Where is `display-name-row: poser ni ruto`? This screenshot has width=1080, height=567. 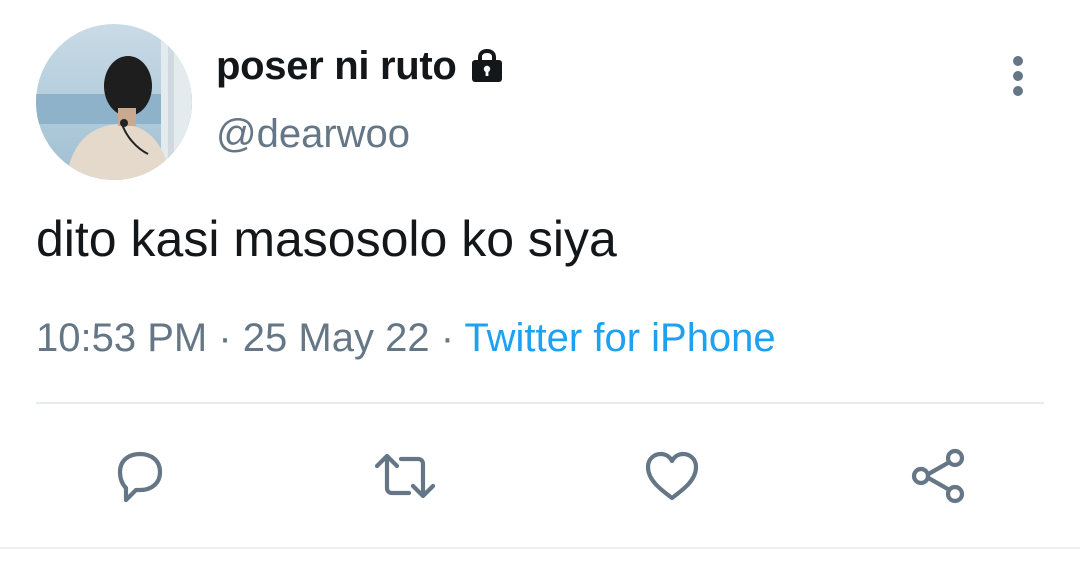 display-name-row: poser ni ruto is located at coordinates (361, 66).